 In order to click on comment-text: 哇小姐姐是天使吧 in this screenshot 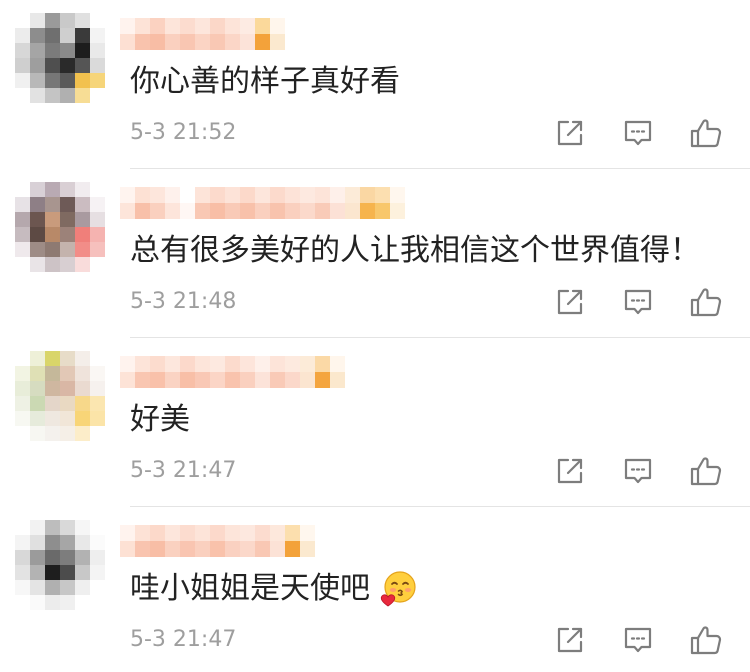, I will do `click(250, 588)`.